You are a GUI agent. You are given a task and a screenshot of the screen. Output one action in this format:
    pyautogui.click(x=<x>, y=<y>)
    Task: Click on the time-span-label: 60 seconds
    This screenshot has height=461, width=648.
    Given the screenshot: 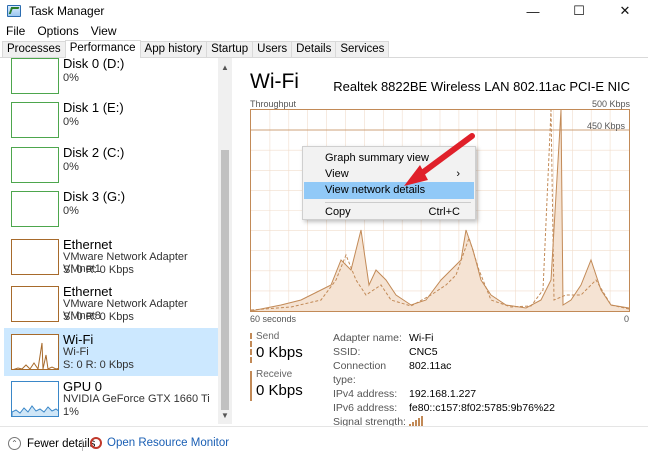 What is the action you would take?
    pyautogui.click(x=273, y=319)
    